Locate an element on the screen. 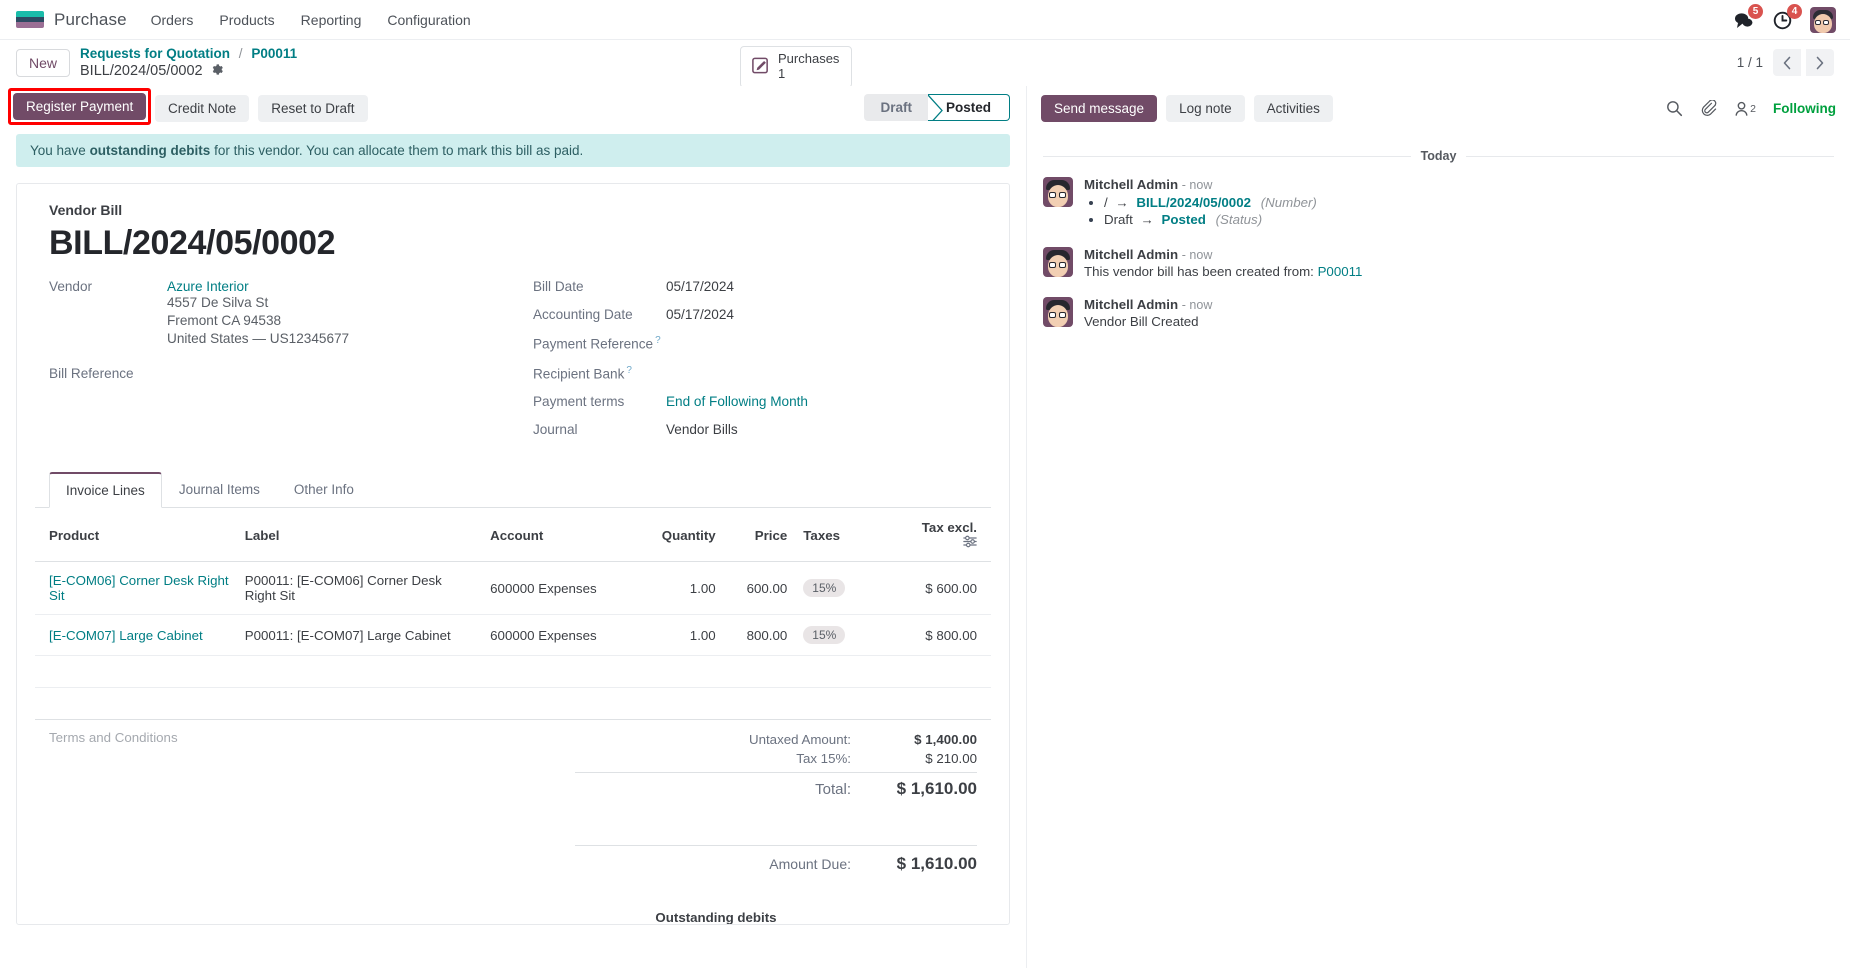 The image size is (1850, 968). reset-to-draft-button: Reset to Draft is located at coordinates (313, 108).